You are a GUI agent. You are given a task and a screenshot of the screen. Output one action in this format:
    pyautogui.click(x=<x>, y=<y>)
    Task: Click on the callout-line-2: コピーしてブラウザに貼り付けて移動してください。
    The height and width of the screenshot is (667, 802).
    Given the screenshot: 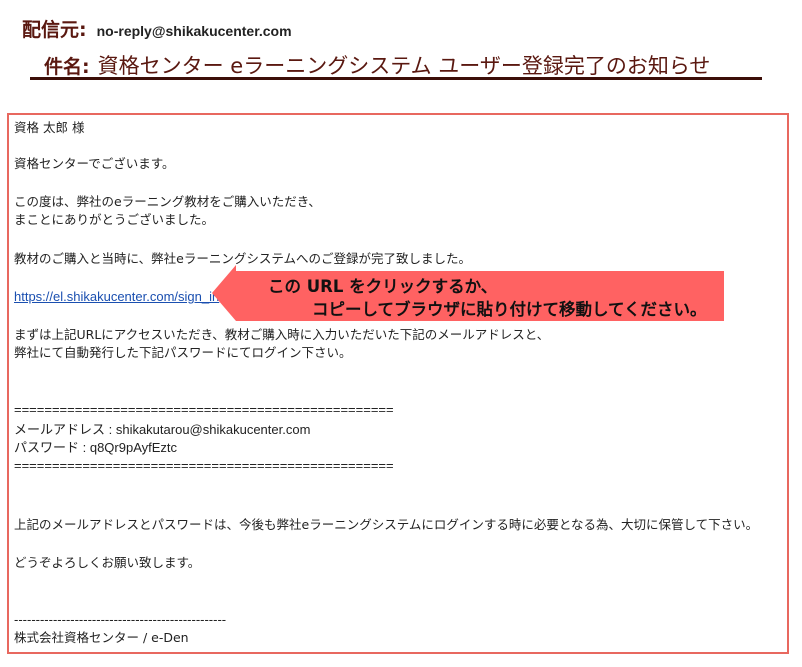 What is the action you would take?
    pyautogui.click(x=509, y=309)
    